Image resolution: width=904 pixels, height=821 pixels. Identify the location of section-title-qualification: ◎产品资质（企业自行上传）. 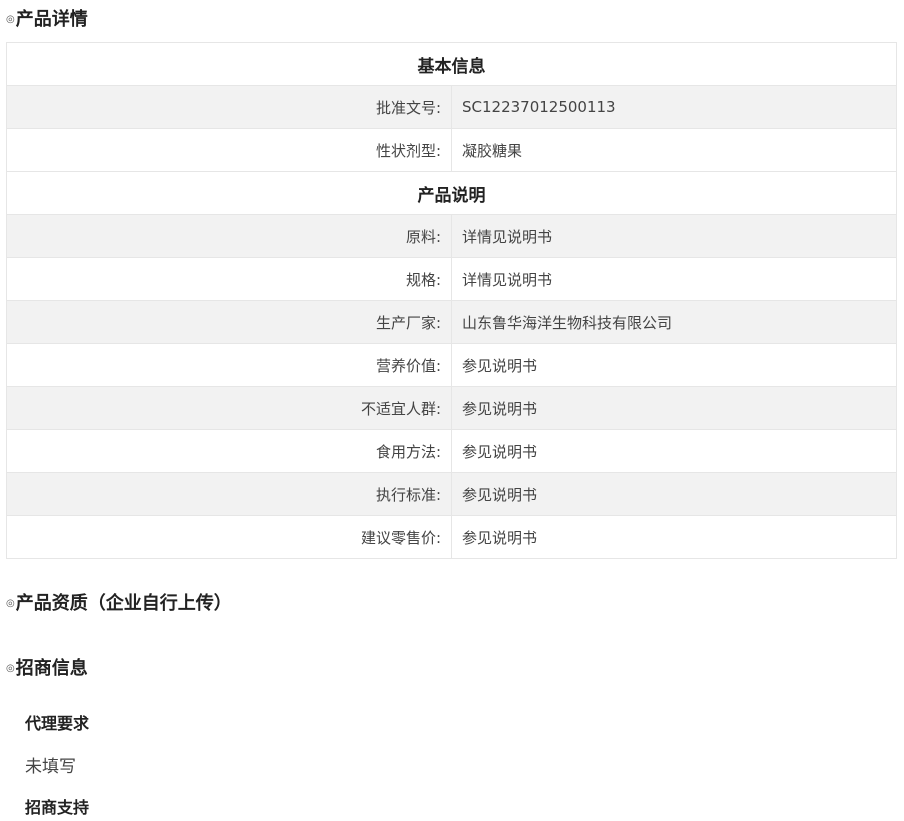
(119, 604).